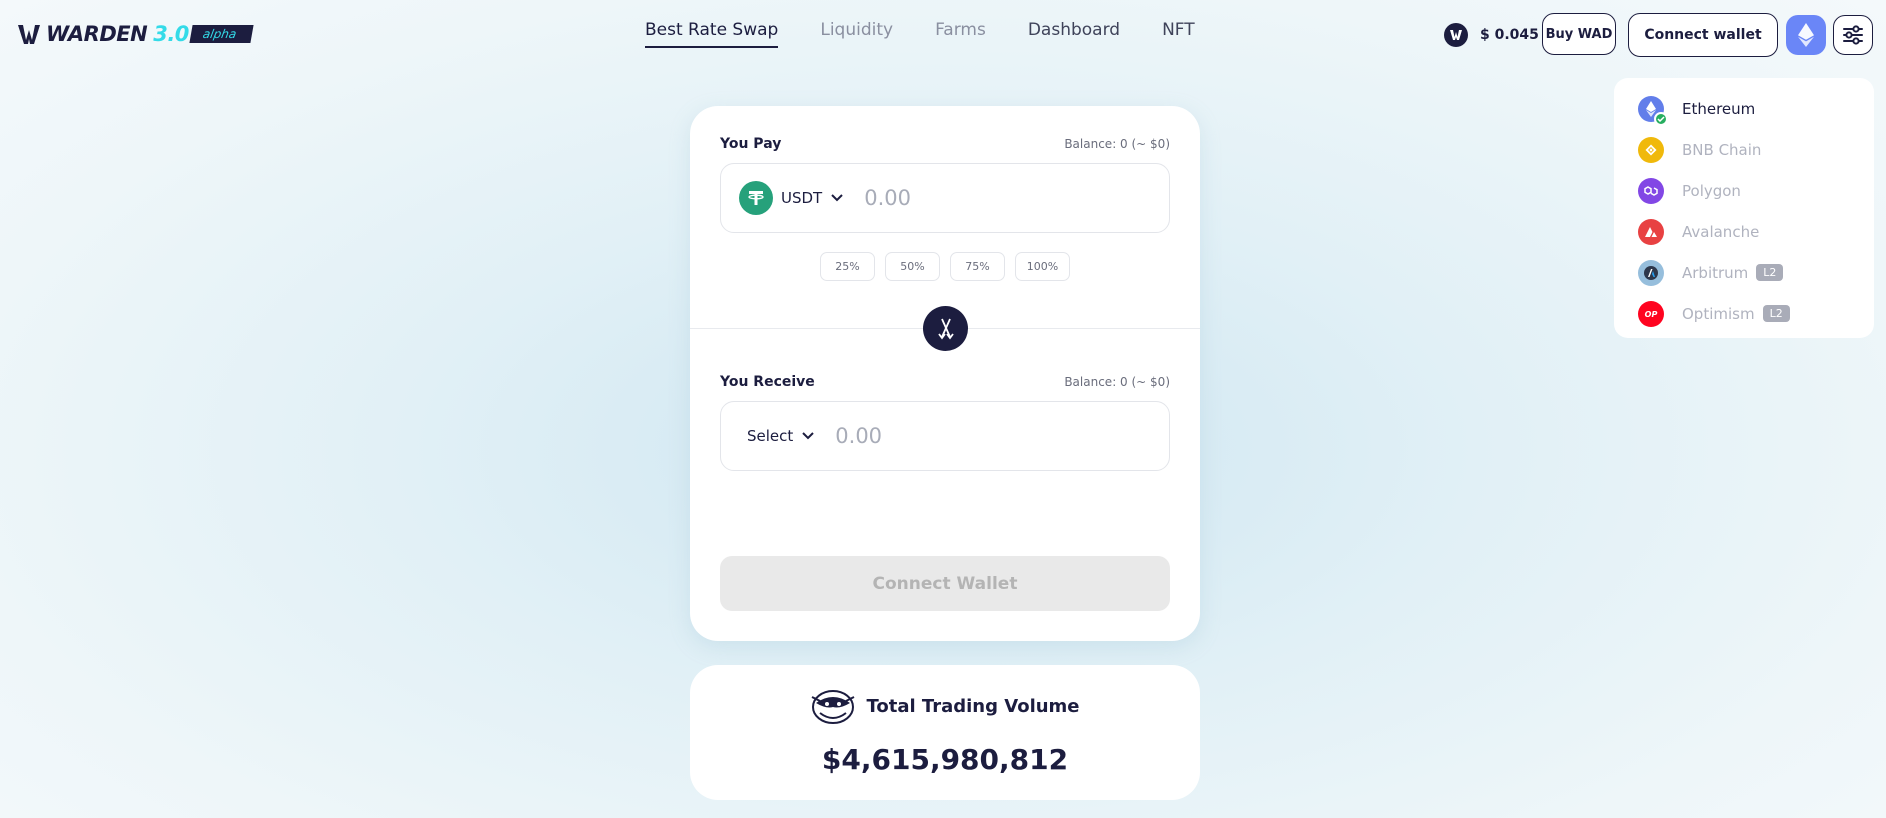 This screenshot has width=1886, height=818. Describe the element at coordinates (29, 34) in the screenshot. I see `warden-logo-icon` at that location.